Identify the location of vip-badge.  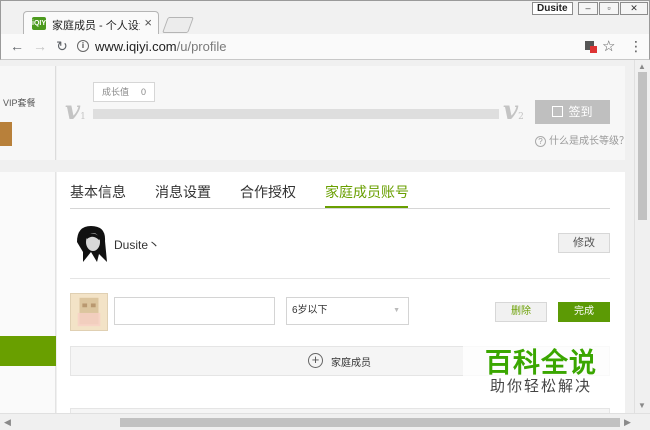
(6, 134).